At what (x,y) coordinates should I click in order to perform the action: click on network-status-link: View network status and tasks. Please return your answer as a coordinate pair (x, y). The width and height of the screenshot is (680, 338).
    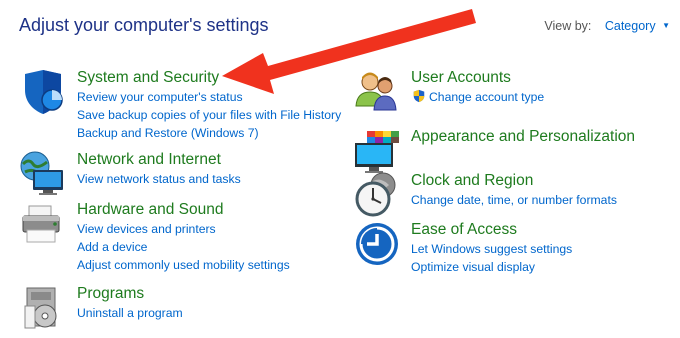
    Looking at the image, I should click on (159, 179).